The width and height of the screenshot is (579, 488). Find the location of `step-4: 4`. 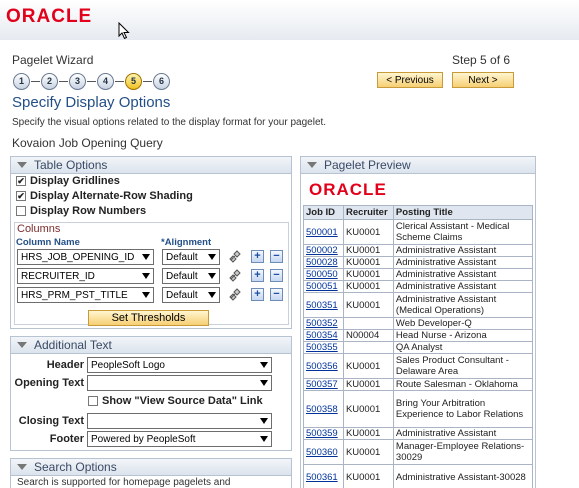

step-4: 4 is located at coordinates (105, 81).